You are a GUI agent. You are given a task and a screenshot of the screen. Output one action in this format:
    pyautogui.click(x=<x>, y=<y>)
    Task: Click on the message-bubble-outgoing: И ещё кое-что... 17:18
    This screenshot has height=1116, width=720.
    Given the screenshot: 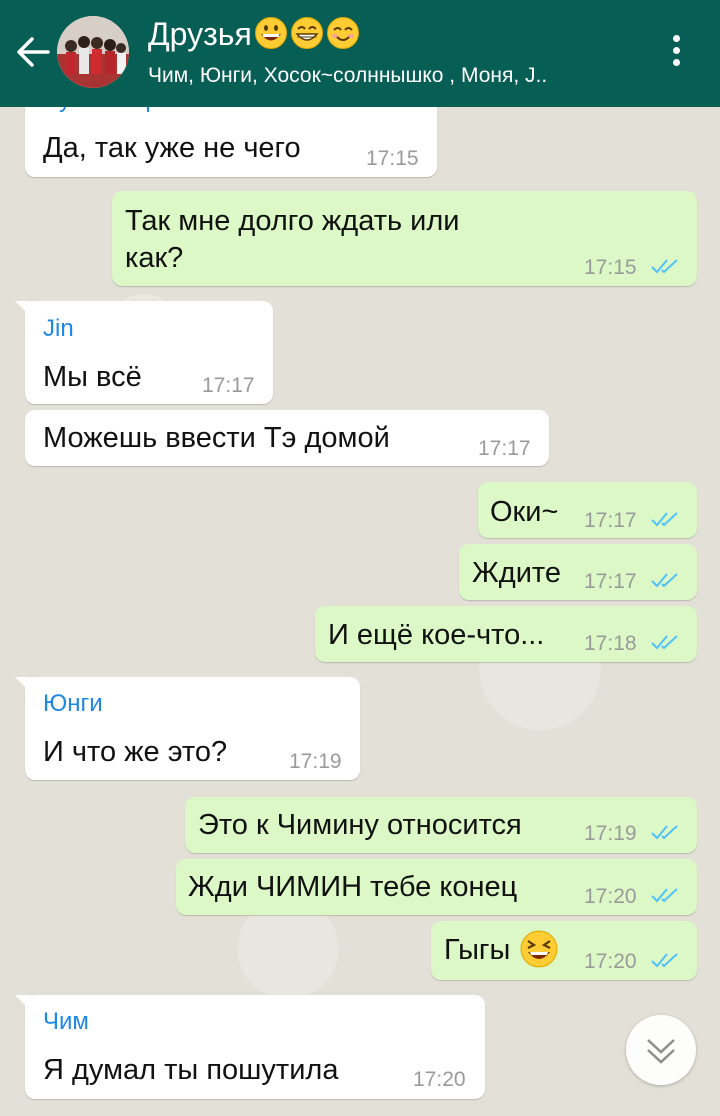 What is the action you would take?
    pyautogui.click(x=506, y=634)
    